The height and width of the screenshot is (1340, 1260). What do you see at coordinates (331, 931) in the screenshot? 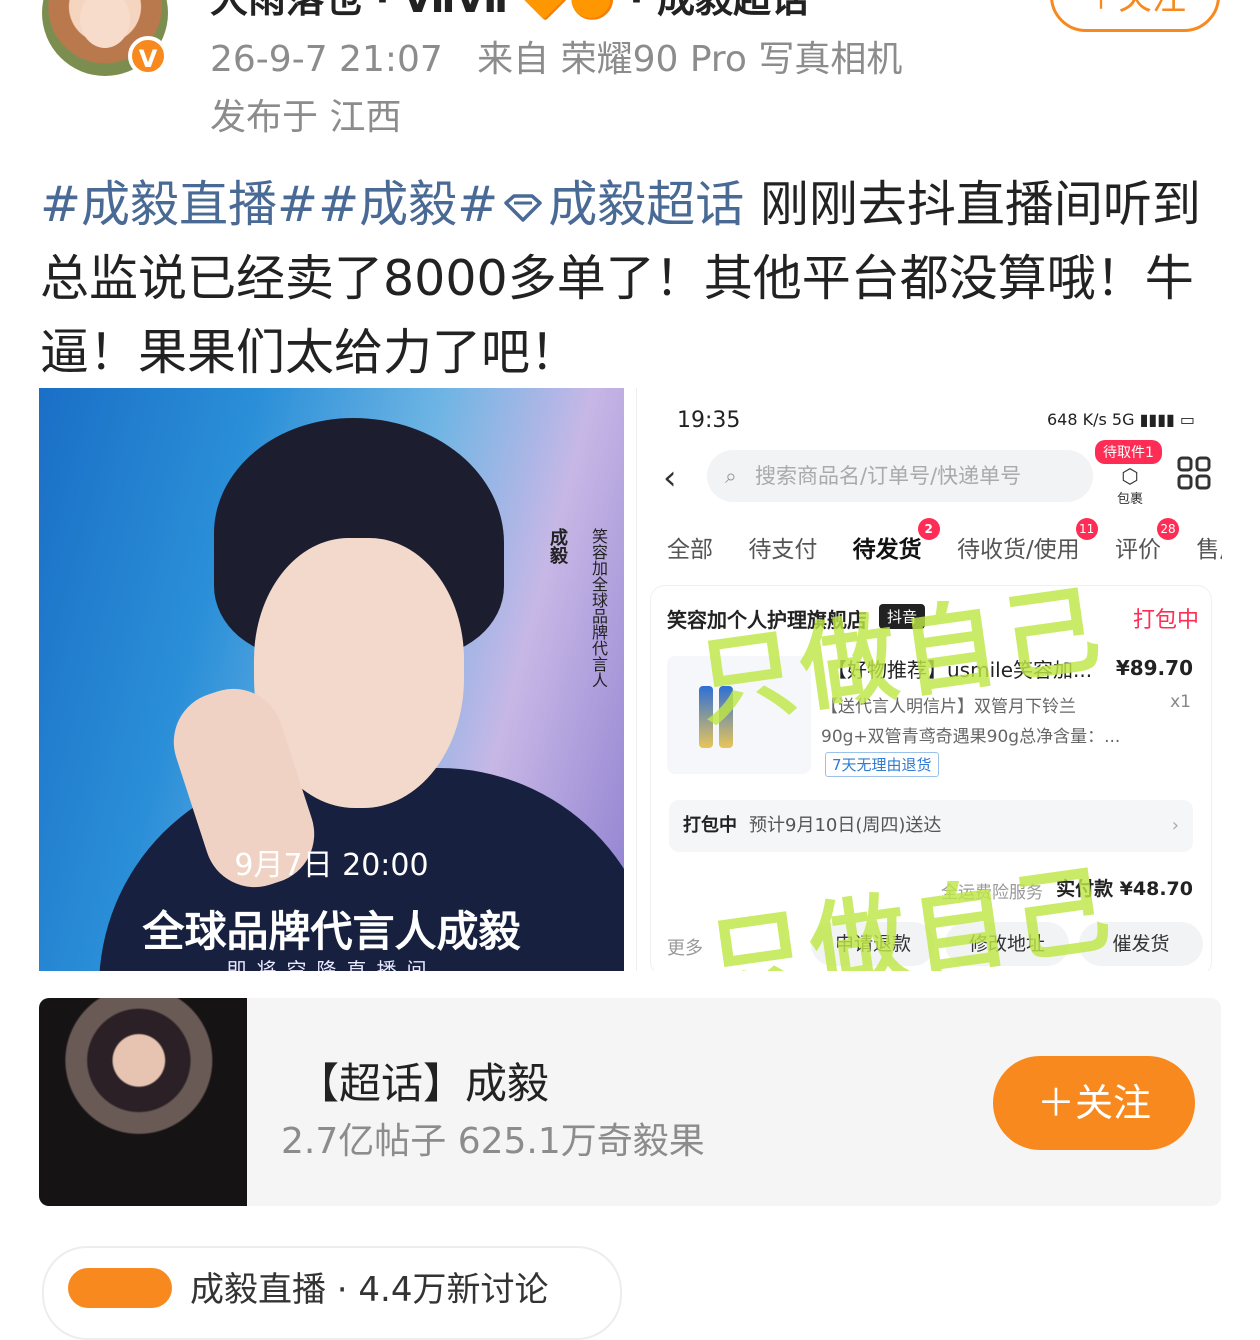
I see `poster-title: 全球品牌代言人成毅` at bounding box center [331, 931].